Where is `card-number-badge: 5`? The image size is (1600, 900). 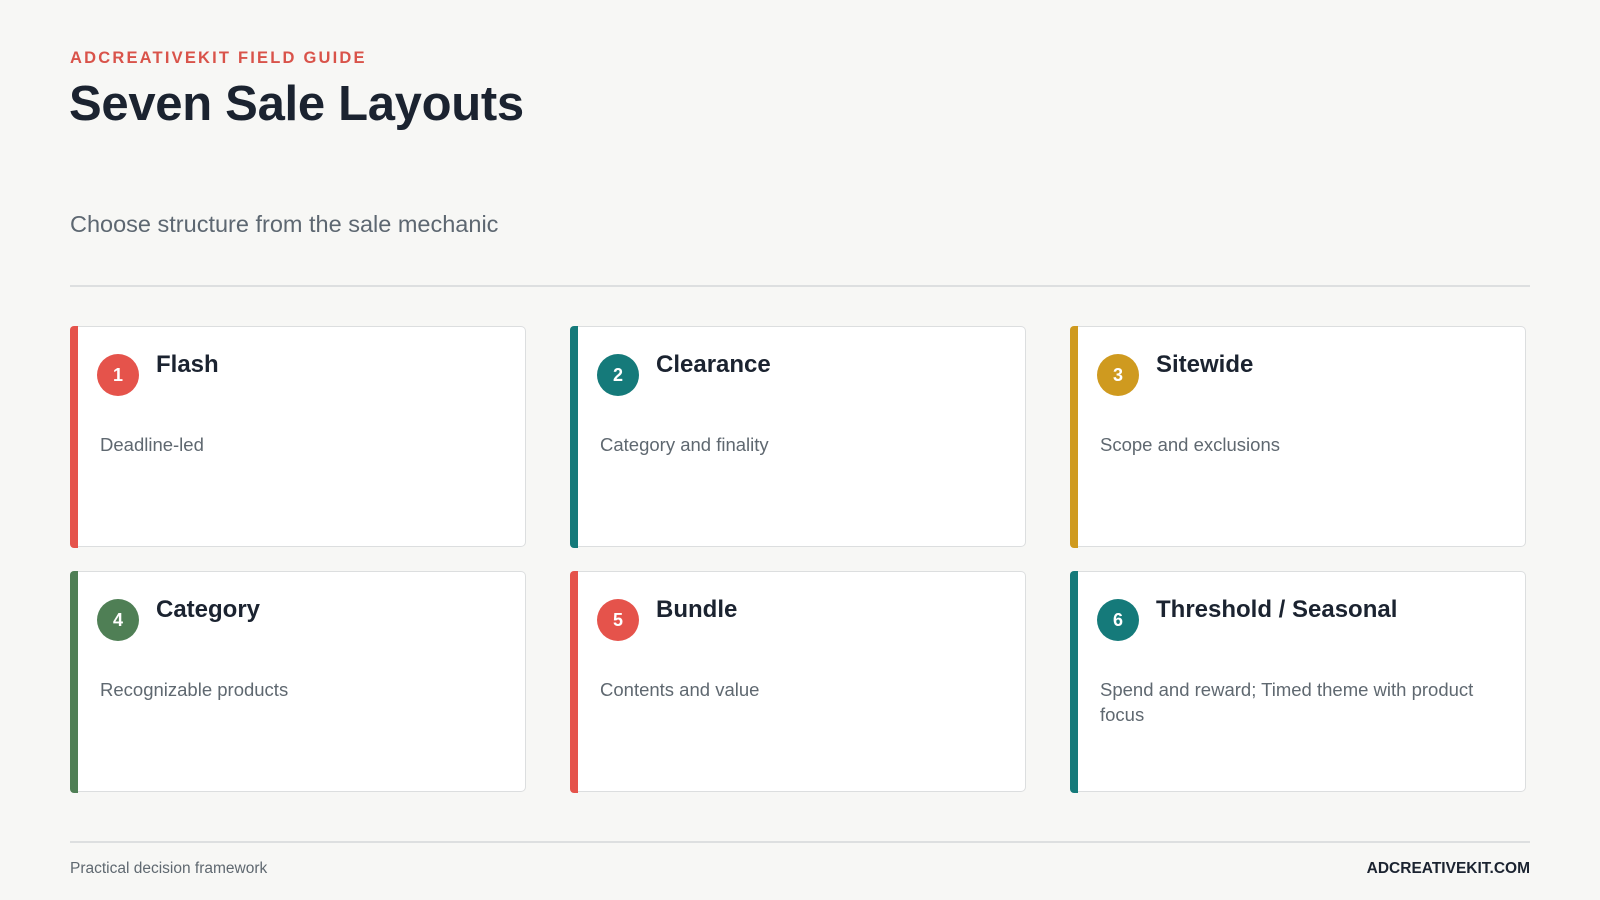 card-number-badge: 5 is located at coordinates (618, 620).